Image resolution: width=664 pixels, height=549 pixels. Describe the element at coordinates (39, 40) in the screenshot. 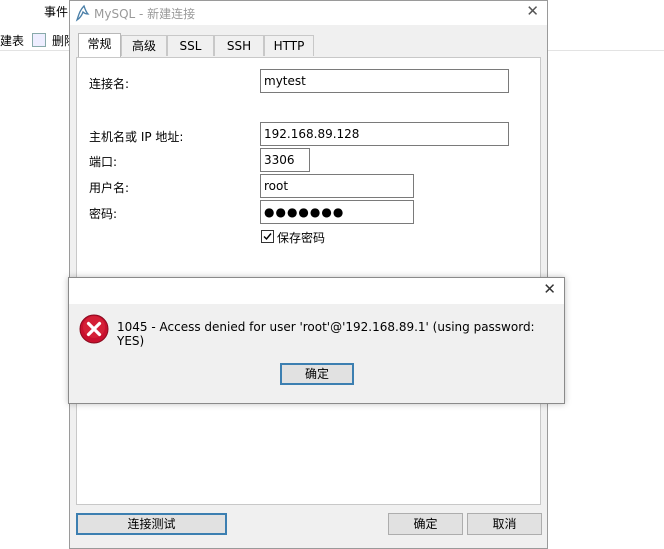

I see `delete-icon` at that location.